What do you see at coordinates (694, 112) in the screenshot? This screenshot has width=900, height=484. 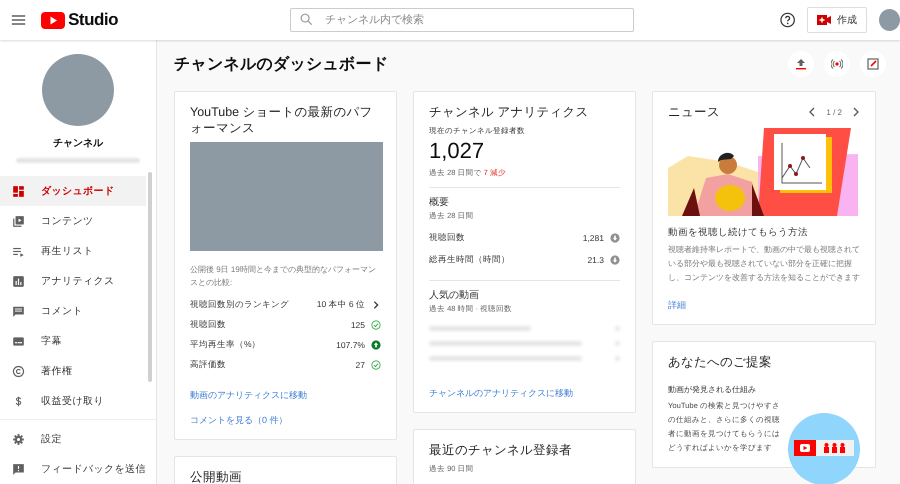 I see `card-title: ニュース` at bounding box center [694, 112].